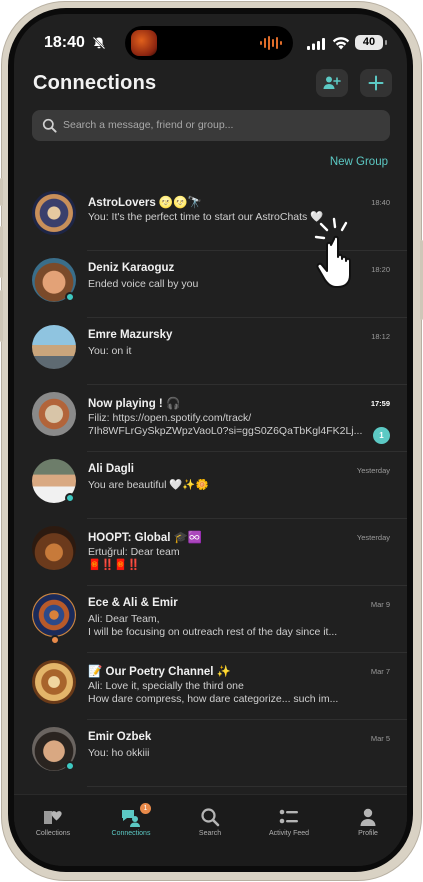  Describe the element at coordinates (209, 43) in the screenshot. I see `dynamic-island` at that location.